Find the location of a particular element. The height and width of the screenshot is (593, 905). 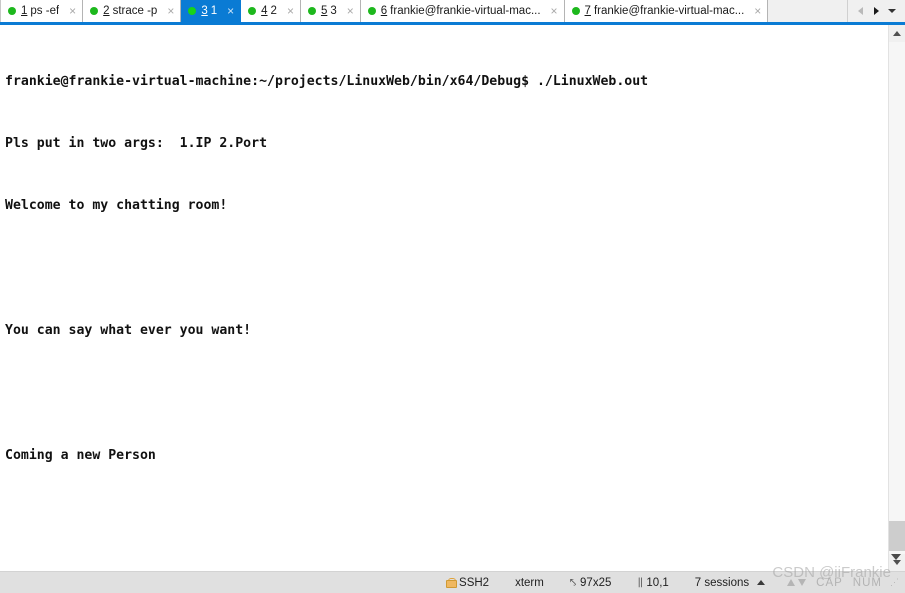

tab-title: 2 is located at coordinates (273, 11).